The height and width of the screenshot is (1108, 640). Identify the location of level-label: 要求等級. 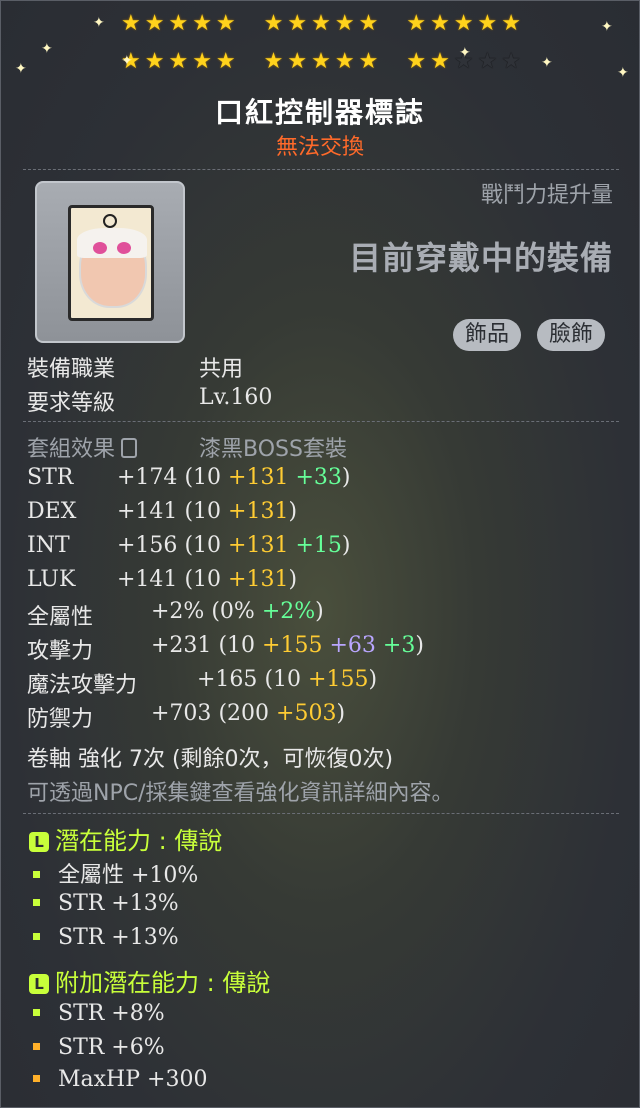
(71, 403).